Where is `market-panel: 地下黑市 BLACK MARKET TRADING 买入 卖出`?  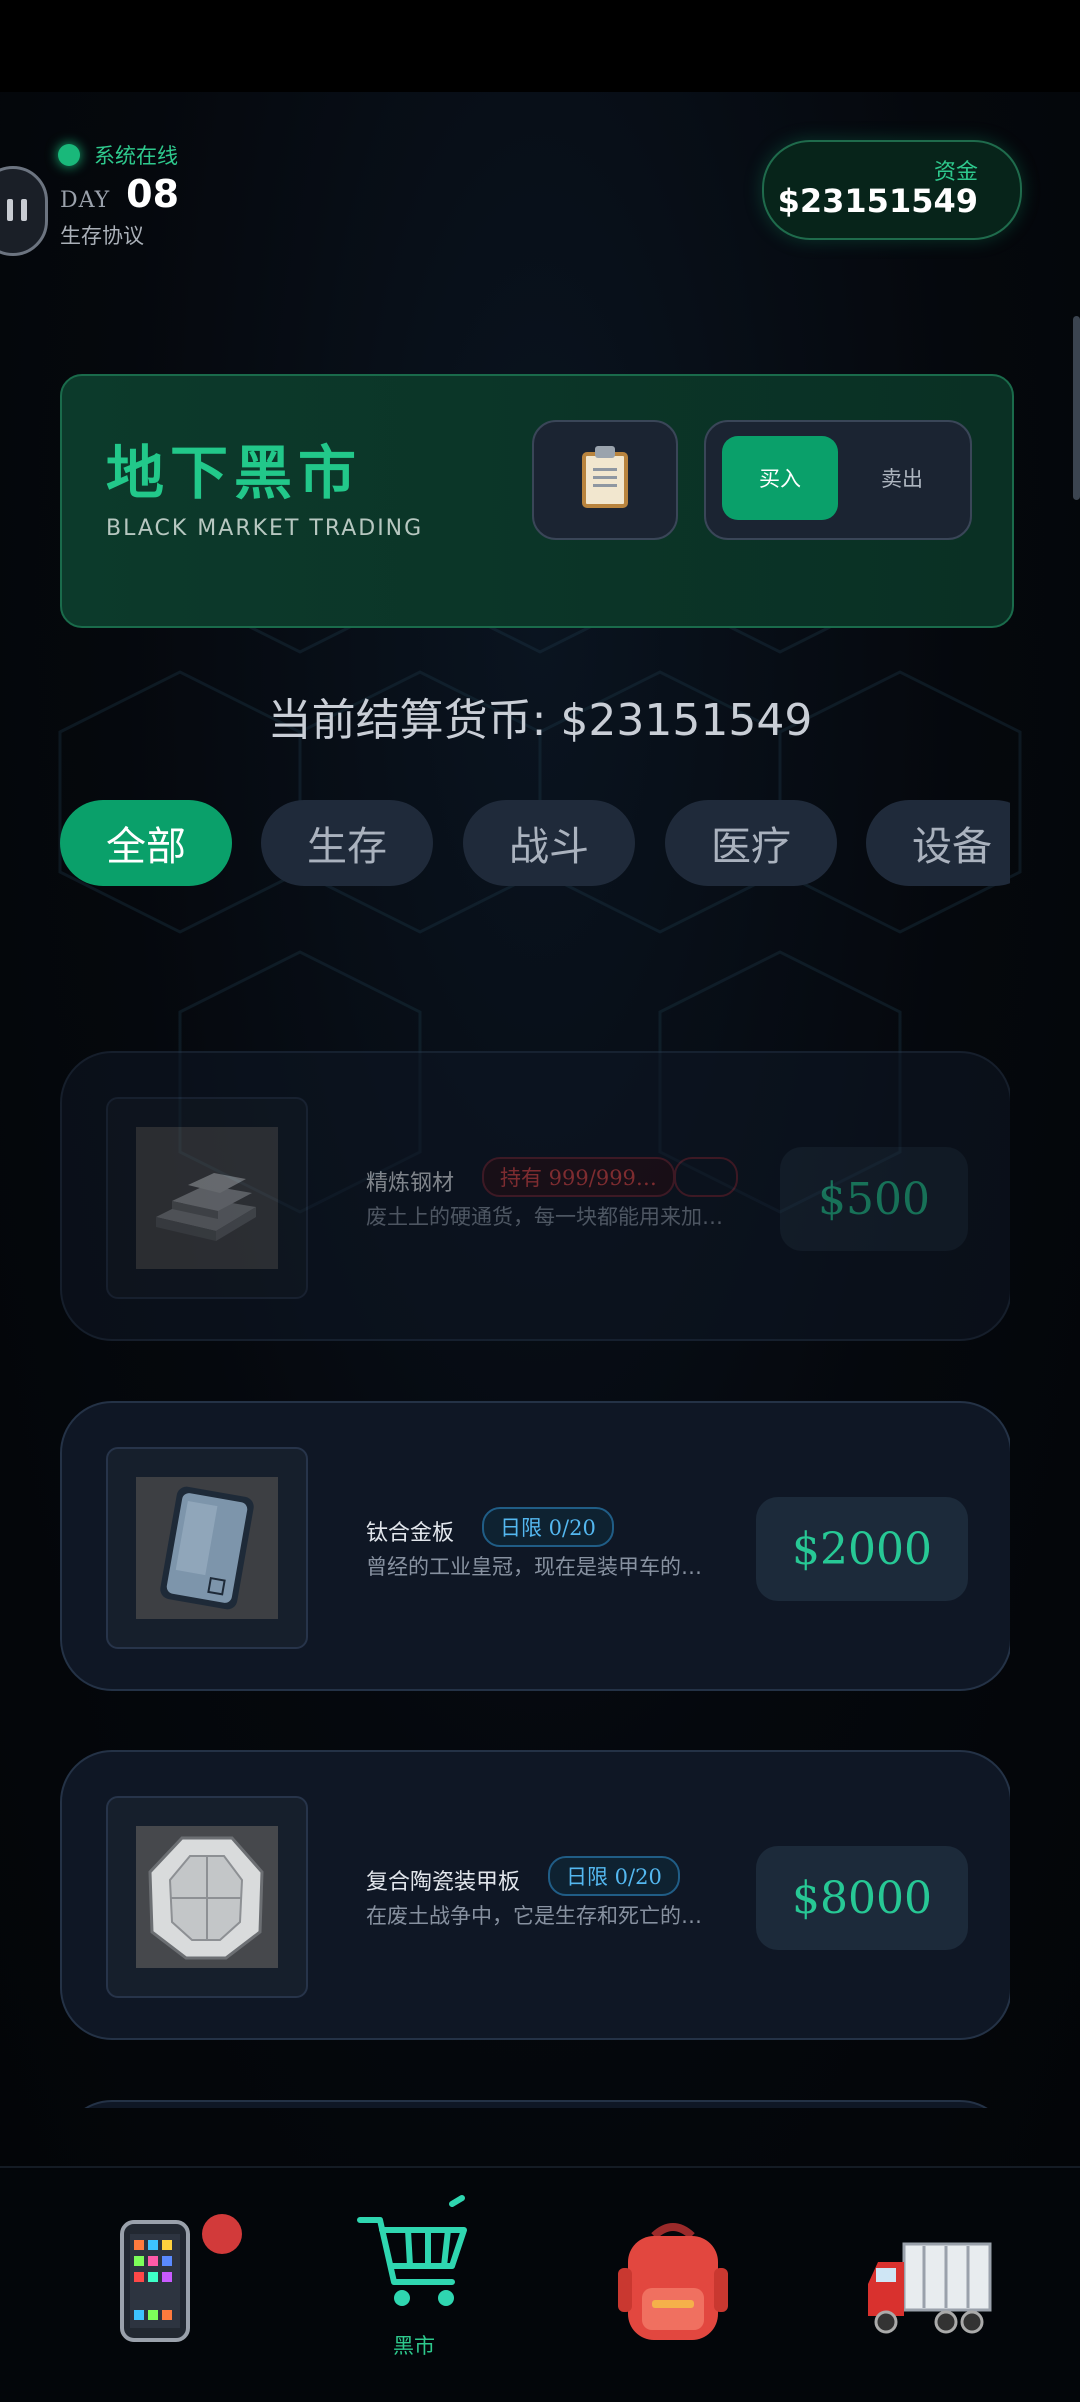
market-panel: 地下黑市 BLACK MARKET TRADING 买入 卖出 is located at coordinates (537, 501).